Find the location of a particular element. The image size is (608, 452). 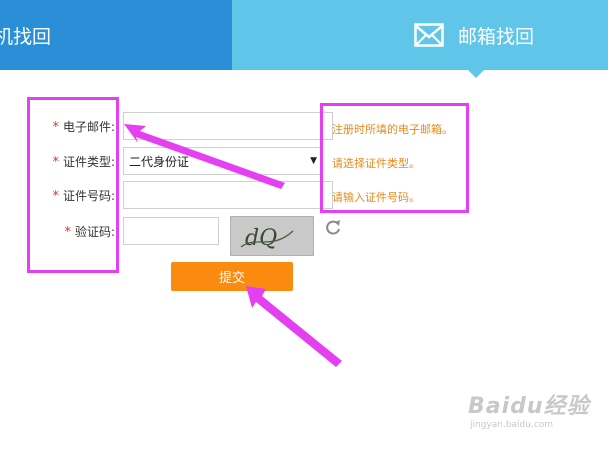

submit-button: 提交 is located at coordinates (232, 276).